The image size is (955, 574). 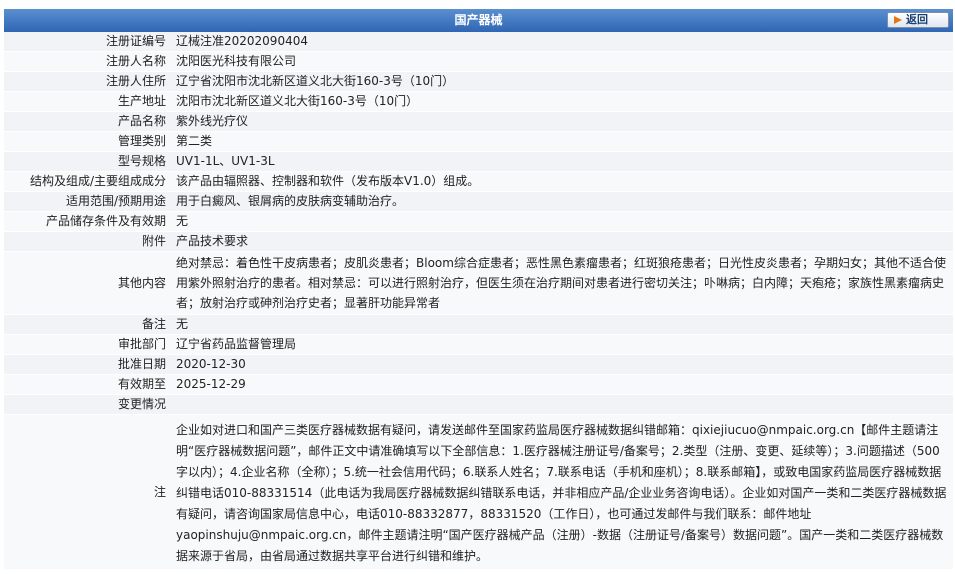 I want to click on field-value: 紫外线光疗仪, so click(x=561, y=121).